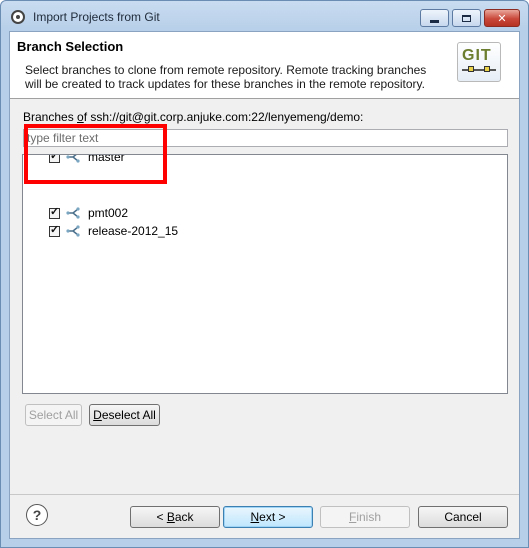 The height and width of the screenshot is (548, 529). What do you see at coordinates (434, 21) in the screenshot?
I see `minimize-icon` at bounding box center [434, 21].